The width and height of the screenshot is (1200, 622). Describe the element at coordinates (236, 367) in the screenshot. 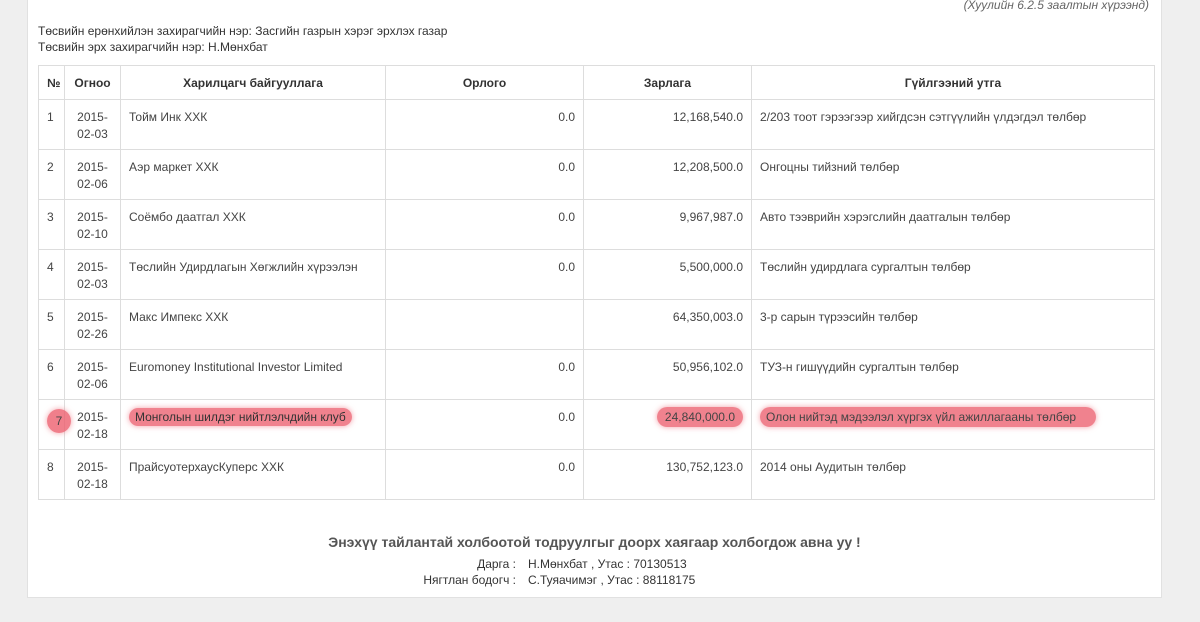

I see `cell-organization-text: Euromoney Institutional Investor Limited` at that location.